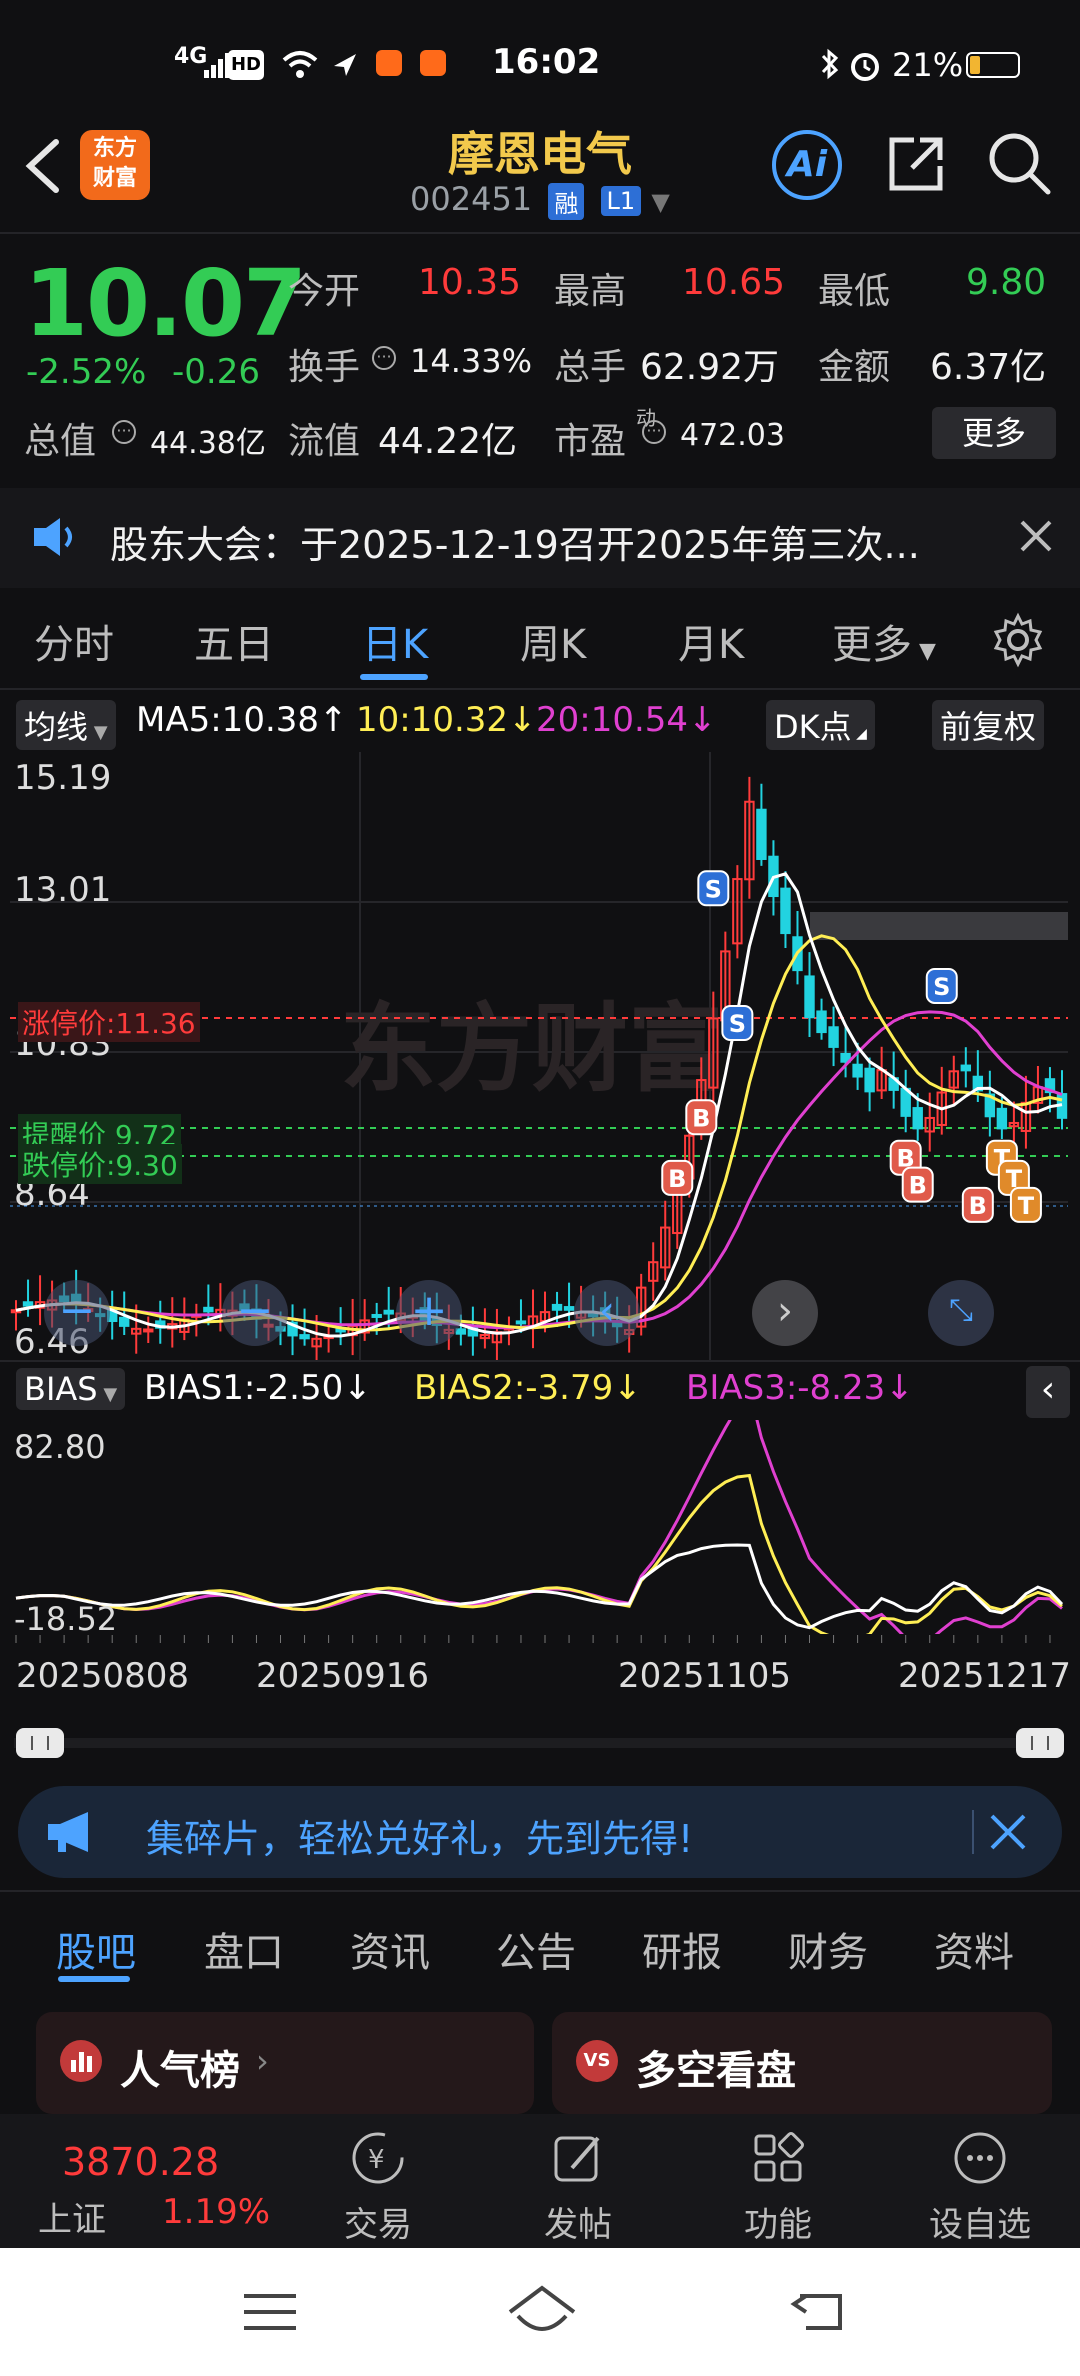 Image resolution: width=1080 pixels, height=2376 pixels. Describe the element at coordinates (324, 441) in the screenshot. I see `float-label: 流值` at that location.